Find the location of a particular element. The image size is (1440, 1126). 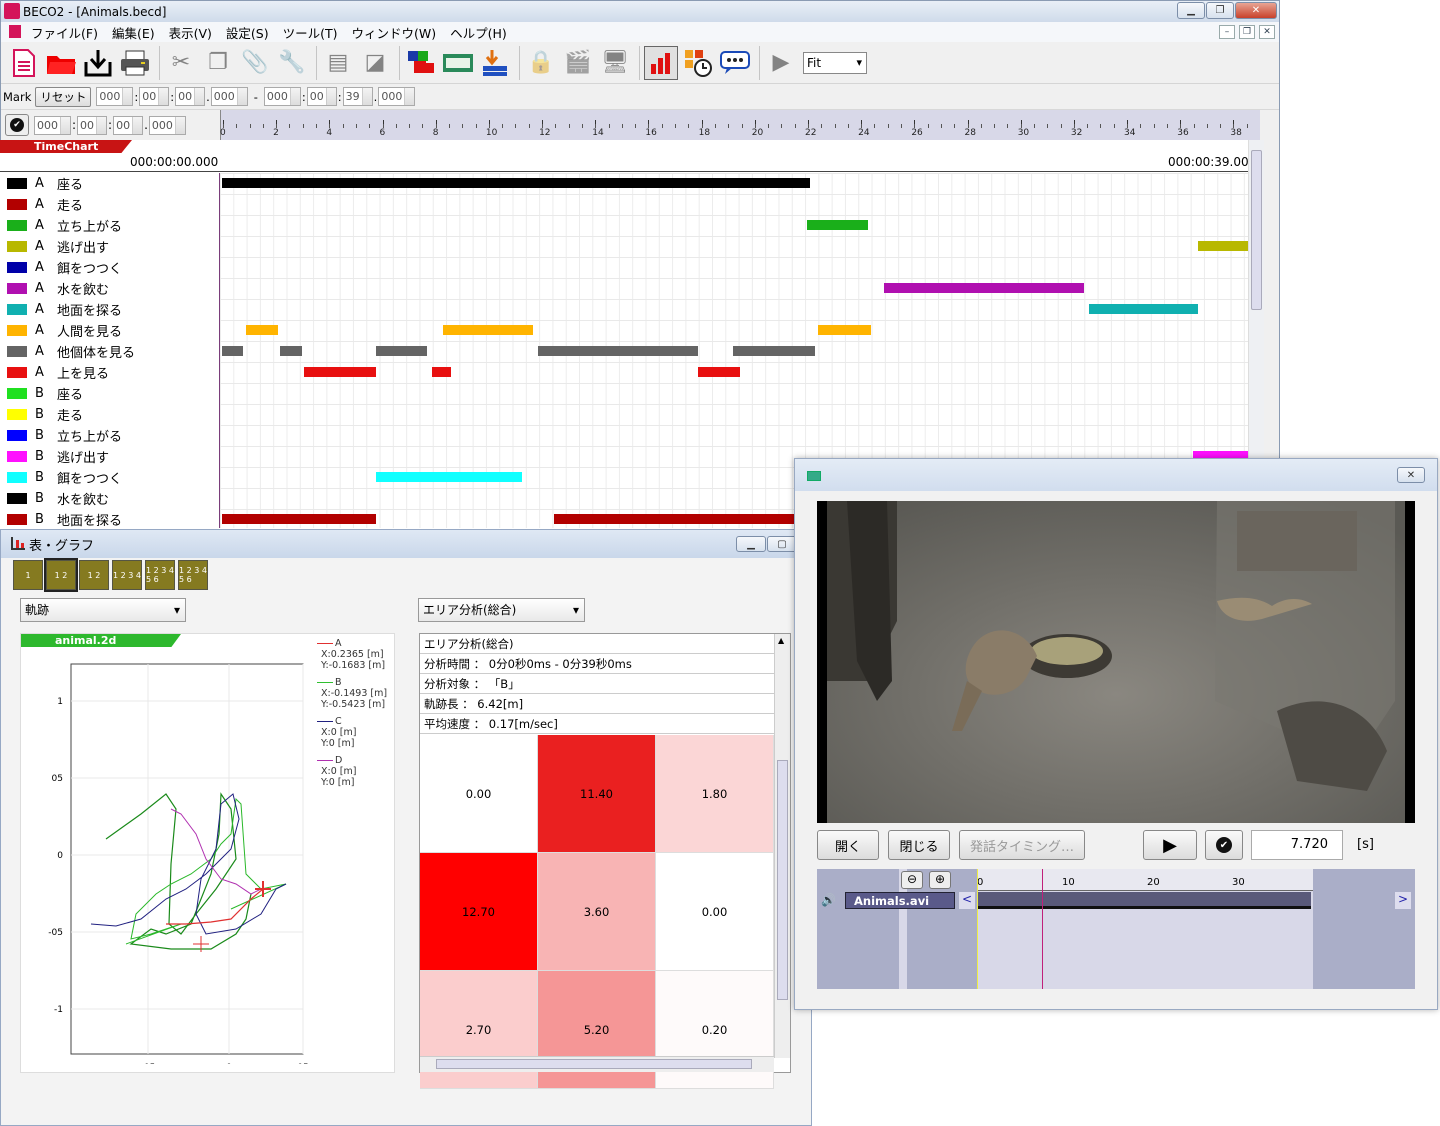

behavior-row: A 他個体を見る is located at coordinates (109, 351).